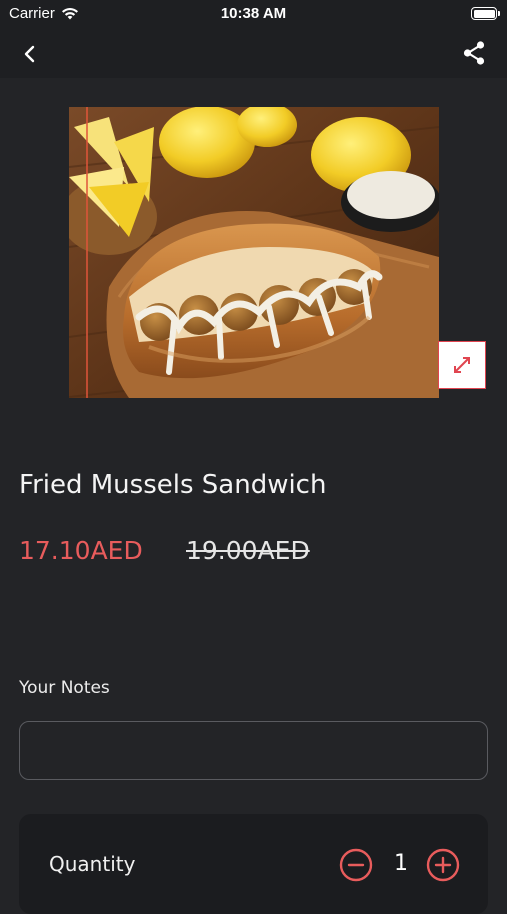  I want to click on minus-circle-icon, so click(356, 865).